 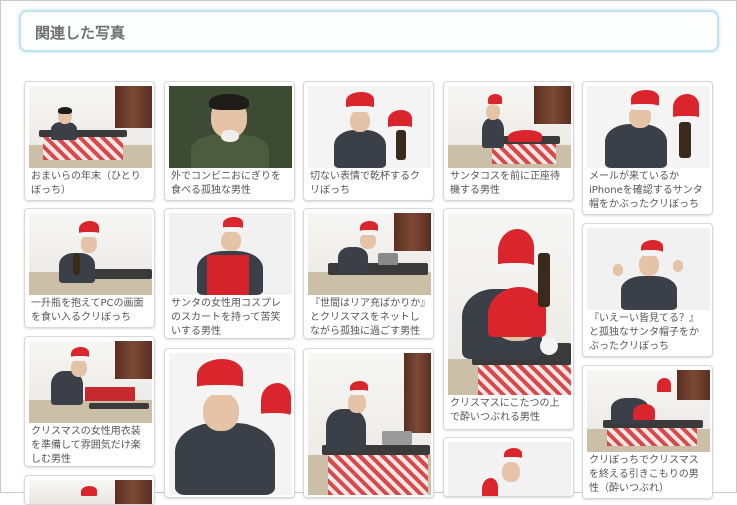 What do you see at coordinates (648, 475) in the screenshot?
I see `photo-caption: クリぼっちでクリスマスを終える引きこもりの男性（酔いつぶれ）` at bounding box center [648, 475].